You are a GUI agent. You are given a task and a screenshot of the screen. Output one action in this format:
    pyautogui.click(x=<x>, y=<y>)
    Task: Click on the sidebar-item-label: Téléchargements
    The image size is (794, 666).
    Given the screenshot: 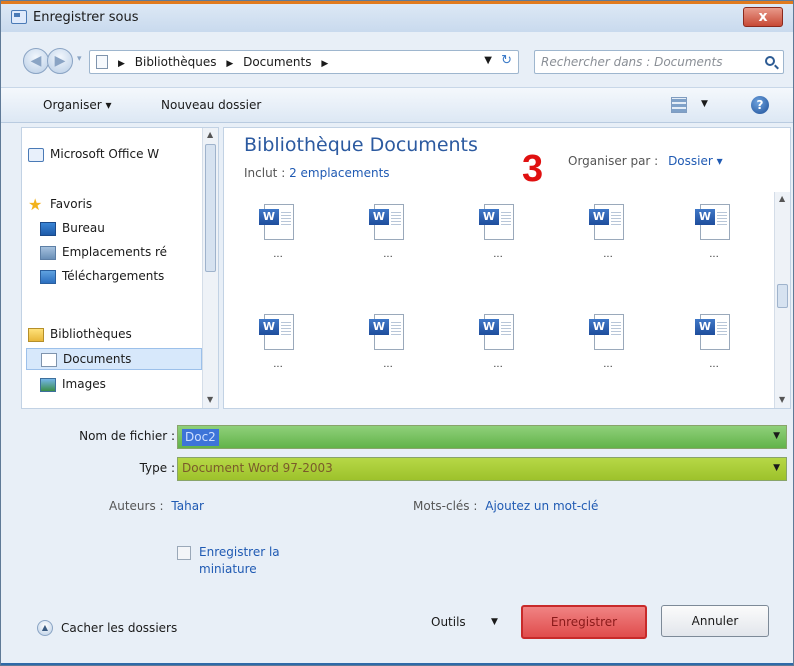 What is the action you would take?
    pyautogui.click(x=113, y=276)
    